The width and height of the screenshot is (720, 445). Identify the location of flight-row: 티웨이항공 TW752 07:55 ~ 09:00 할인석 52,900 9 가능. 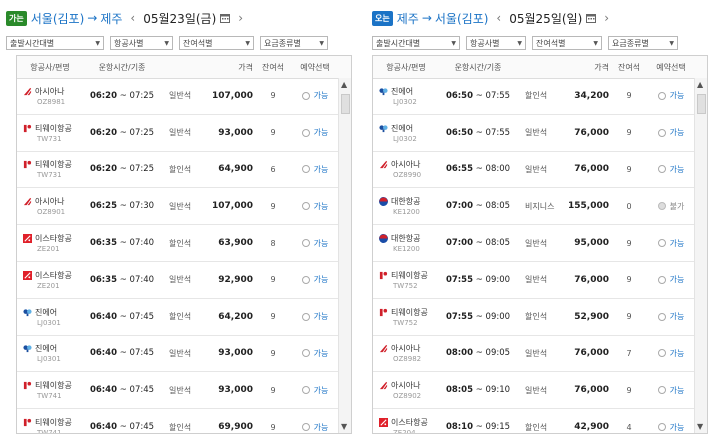
(534, 317).